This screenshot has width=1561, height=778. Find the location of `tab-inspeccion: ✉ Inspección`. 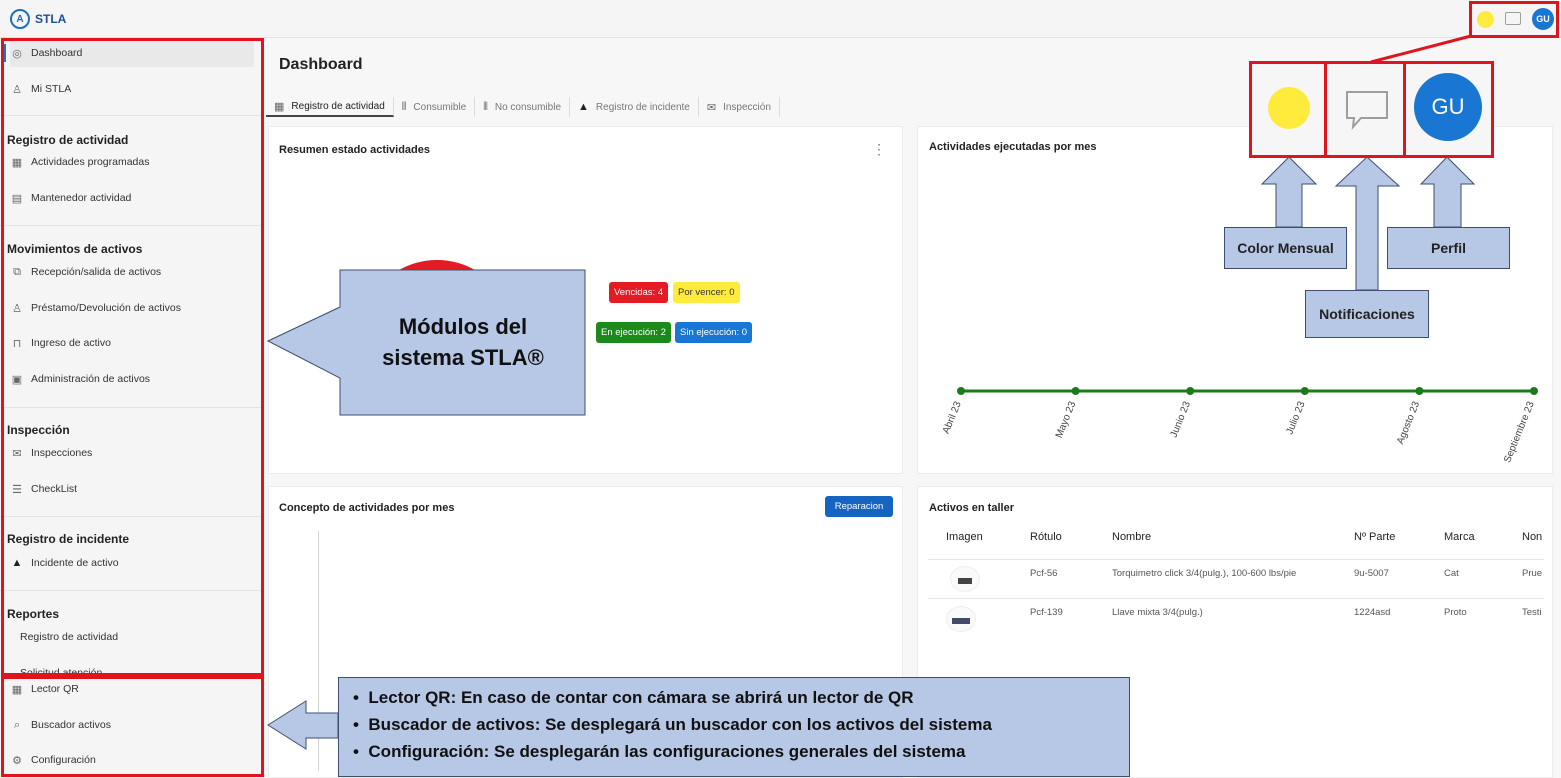

tab-inspeccion: ✉ Inspección is located at coordinates (739, 107).